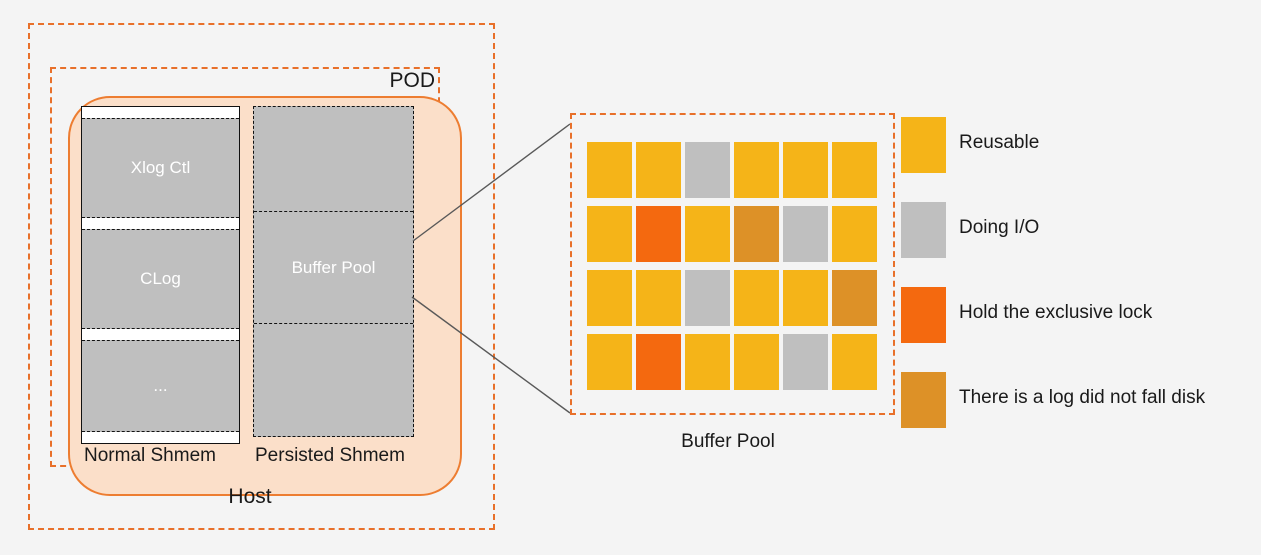  I want to click on persisted-shmem-caption: Persisted Shmem, so click(330, 455).